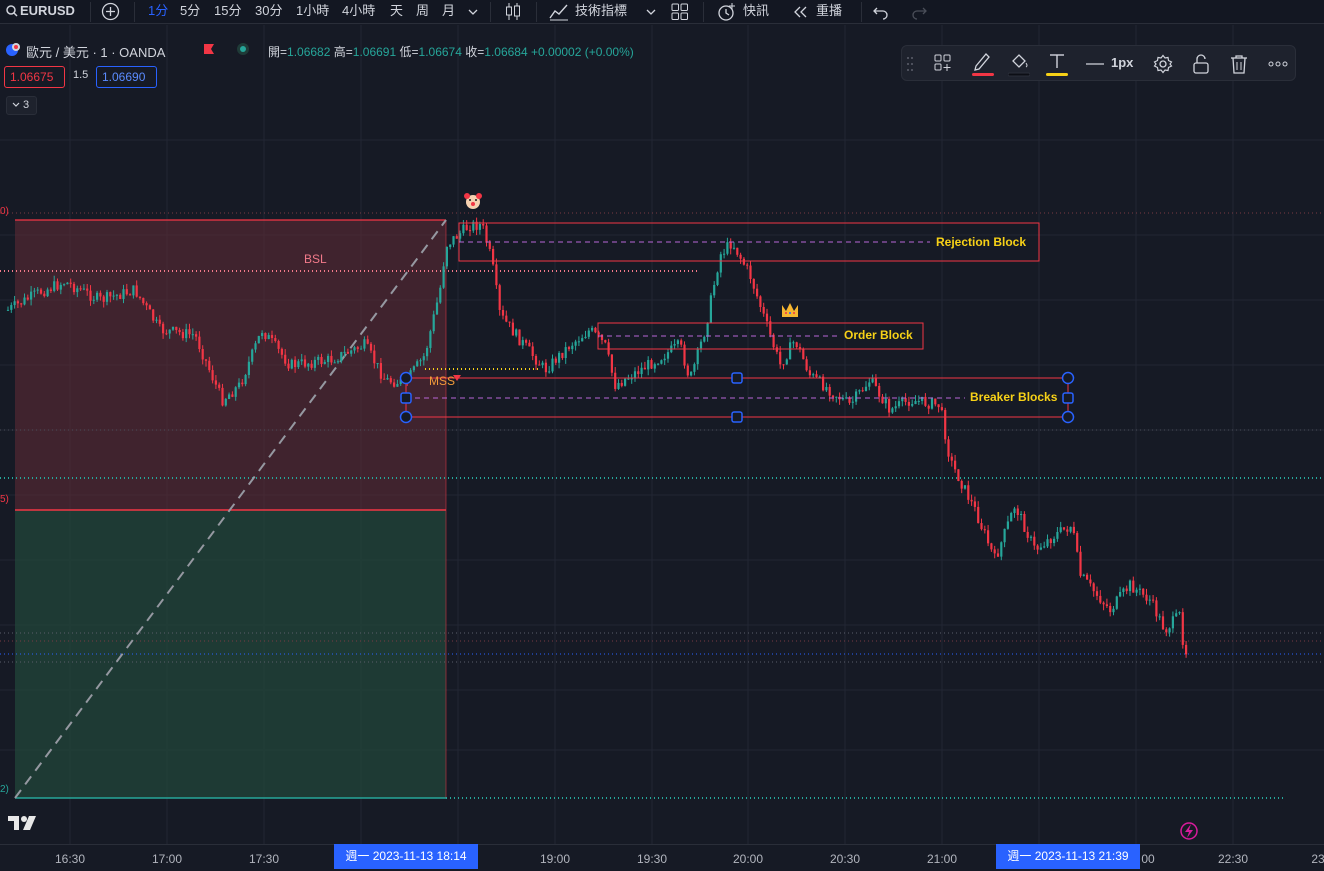 Image resolution: width=1324 pixels, height=871 pixels. I want to click on interval-5m: 5分, so click(190, 11).